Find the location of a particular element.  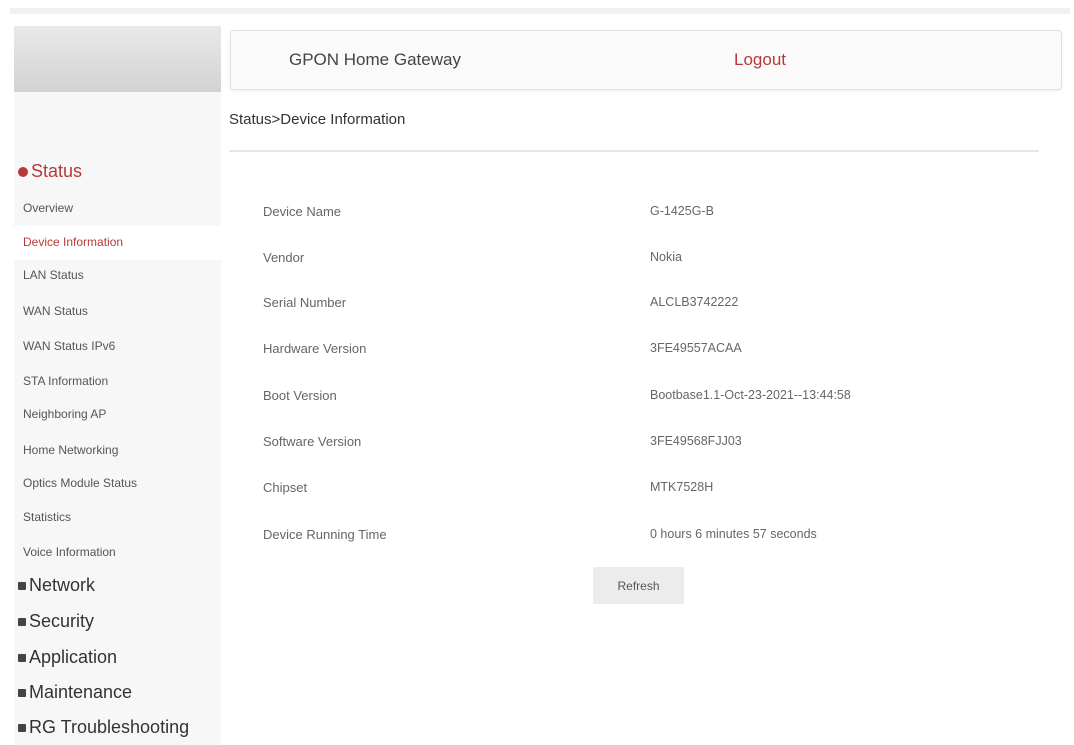

nav-group-label: Status is located at coordinates (57, 171).